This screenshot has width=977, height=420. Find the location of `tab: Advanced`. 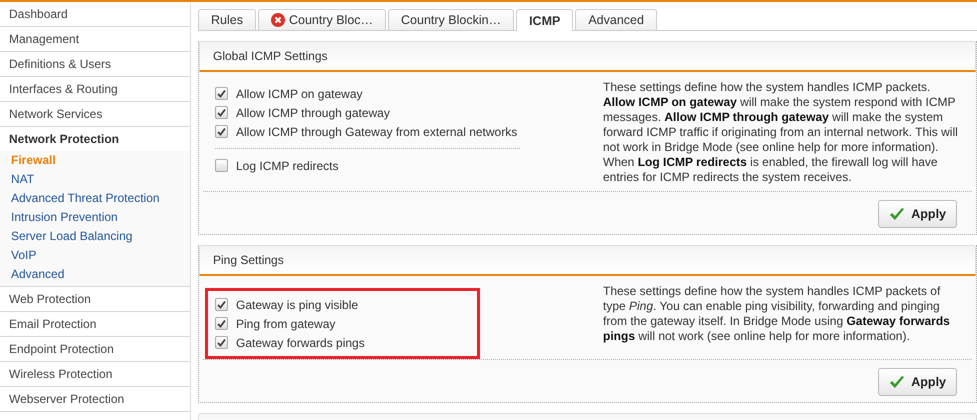

tab: Advanced is located at coordinates (616, 19).